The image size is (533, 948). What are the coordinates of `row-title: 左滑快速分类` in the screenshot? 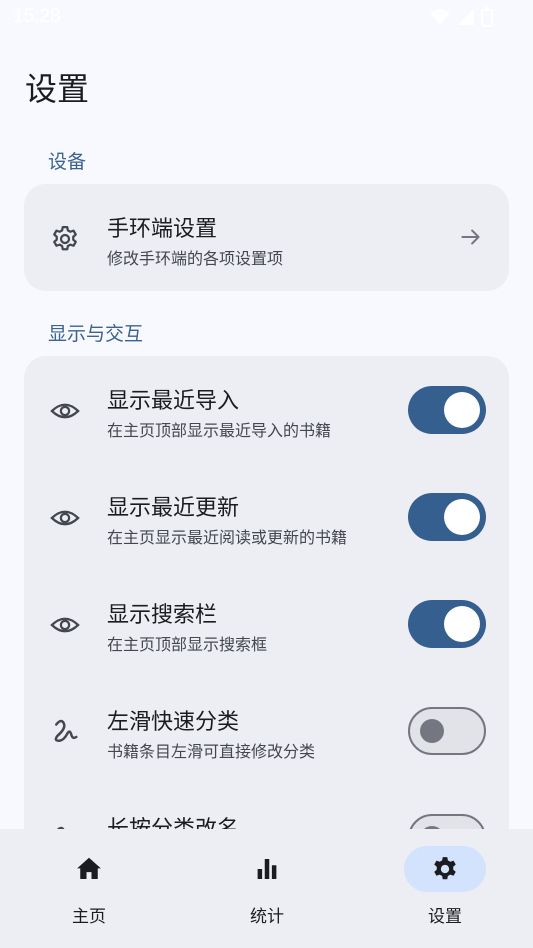 It's located at (173, 722).